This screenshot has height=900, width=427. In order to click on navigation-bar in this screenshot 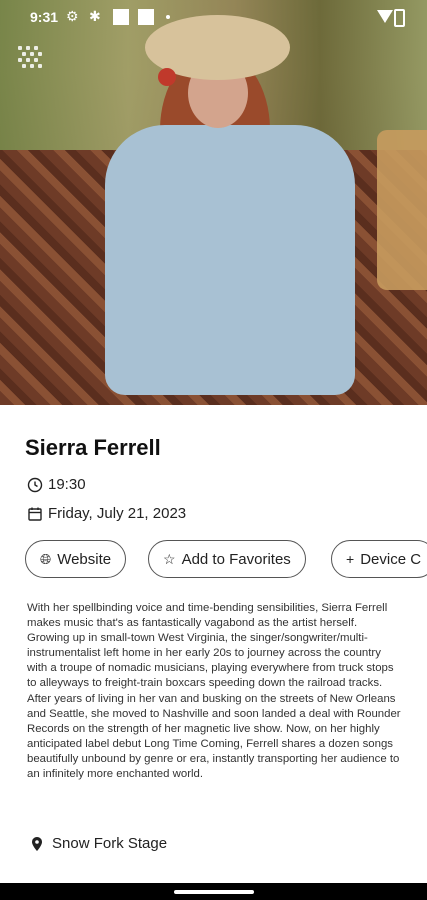, I will do `click(213, 891)`.